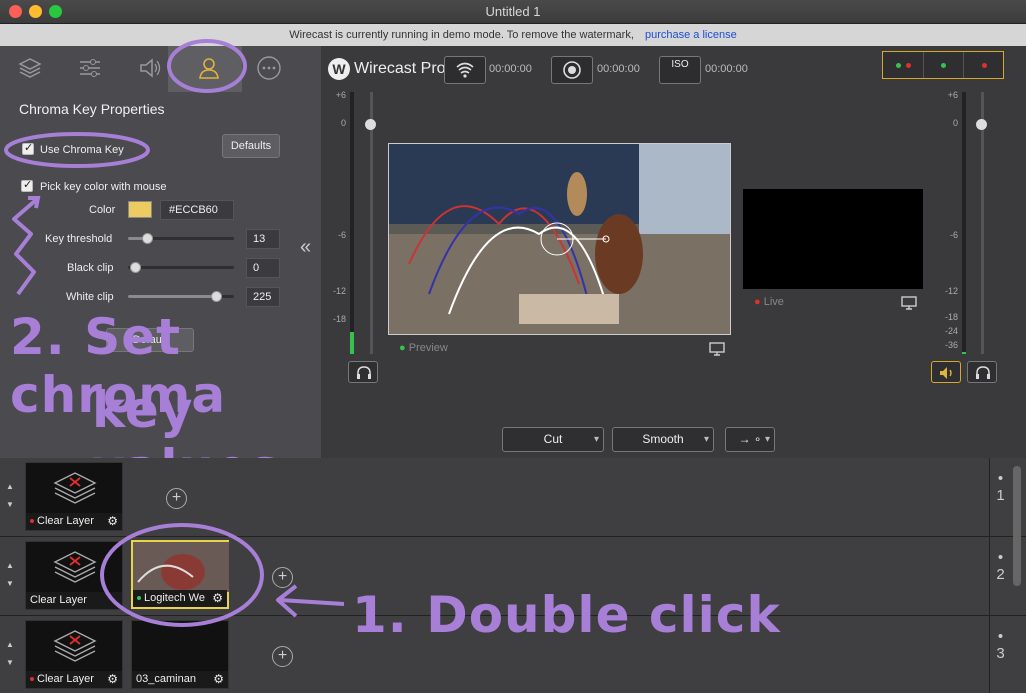 Image resolution: width=1026 pixels, height=693 pixels. What do you see at coordinates (90, 68) in the screenshot?
I see `sliders-icon` at bounding box center [90, 68].